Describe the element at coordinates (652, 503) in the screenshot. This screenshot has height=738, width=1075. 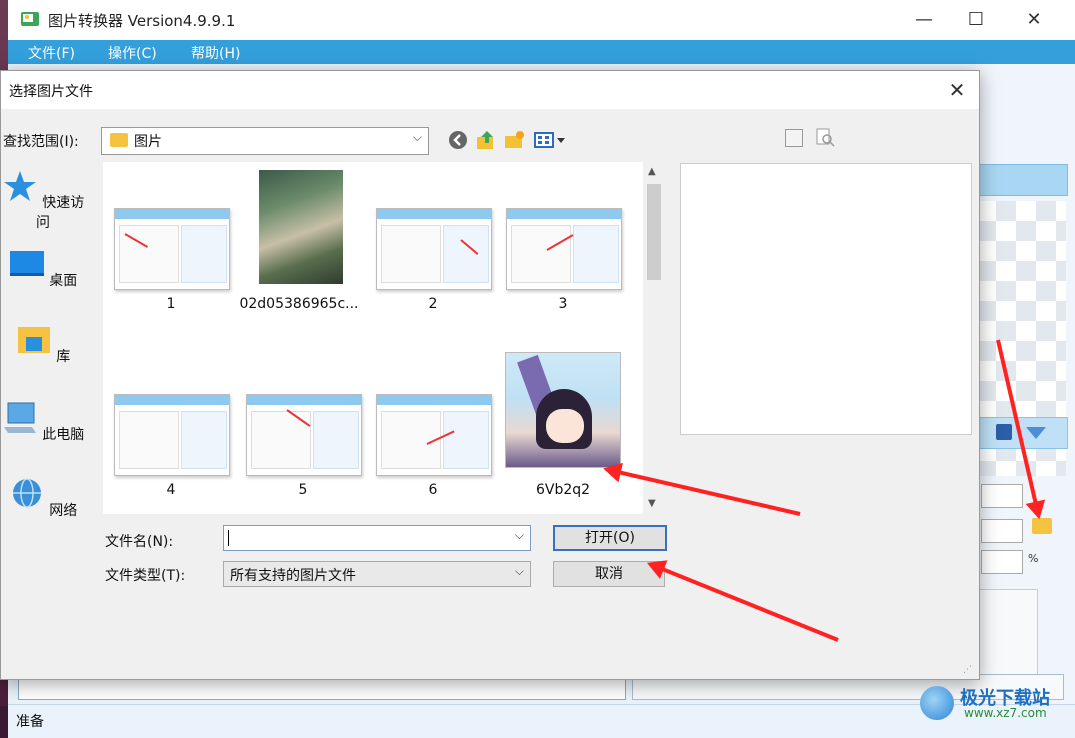
I see `scroll-down-icon: ▼` at that location.